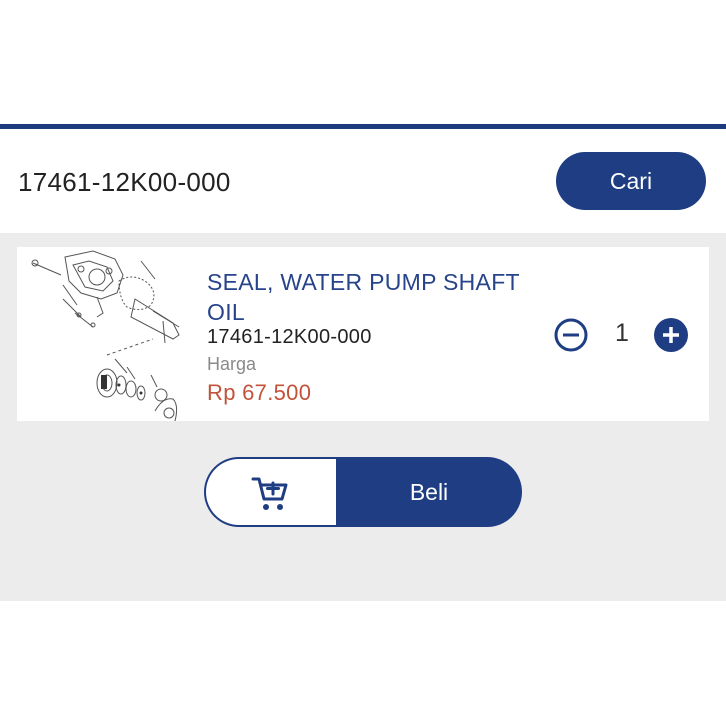 The width and height of the screenshot is (726, 726). What do you see at coordinates (105, 335) in the screenshot?
I see `parts-diagram-image` at bounding box center [105, 335].